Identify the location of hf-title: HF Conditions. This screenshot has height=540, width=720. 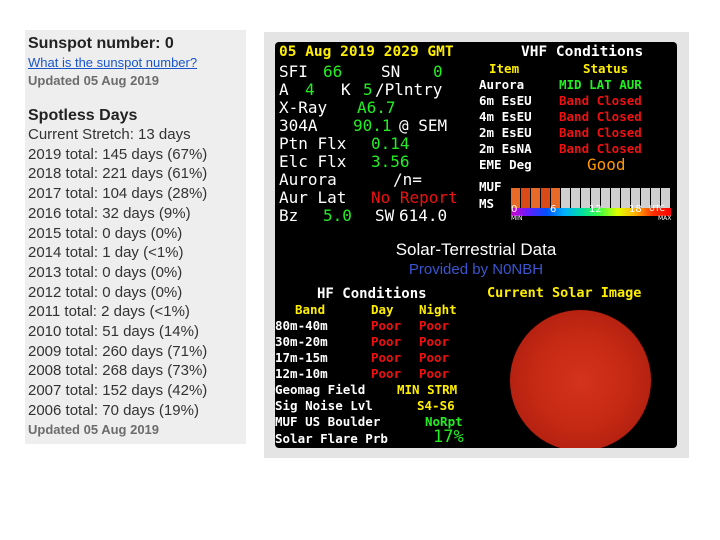
(372, 294).